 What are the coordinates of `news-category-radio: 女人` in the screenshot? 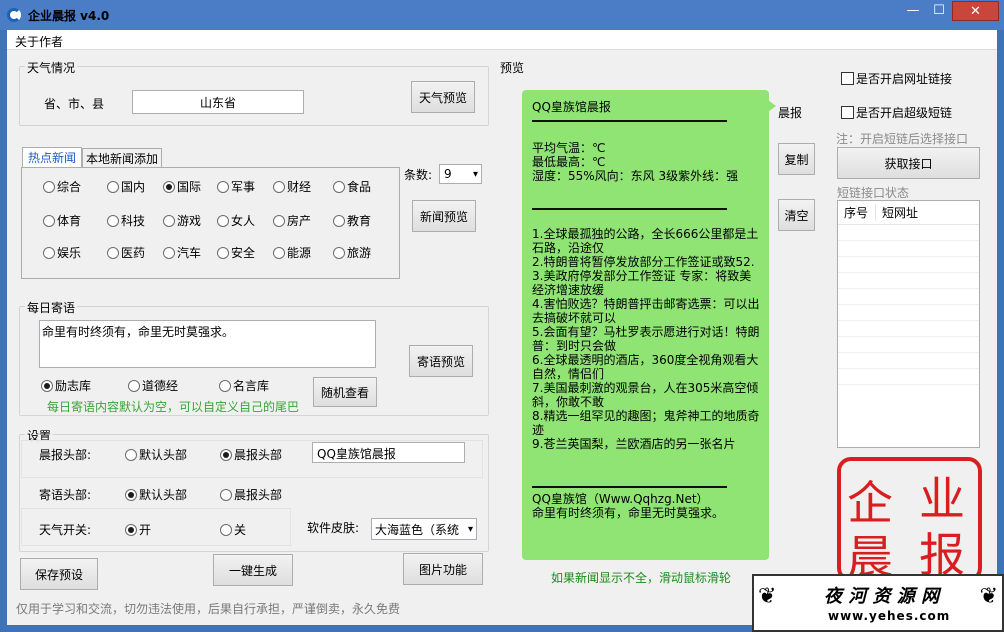 It's located at (236, 220).